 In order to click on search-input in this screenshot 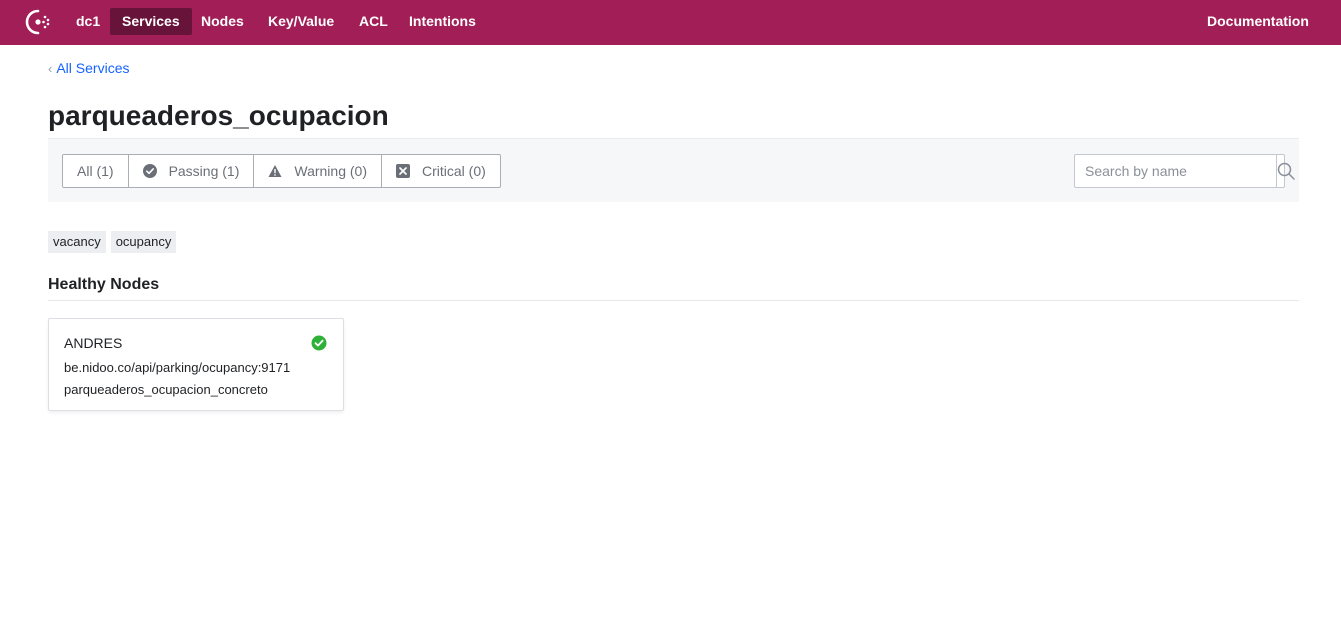, I will do `click(1175, 171)`.